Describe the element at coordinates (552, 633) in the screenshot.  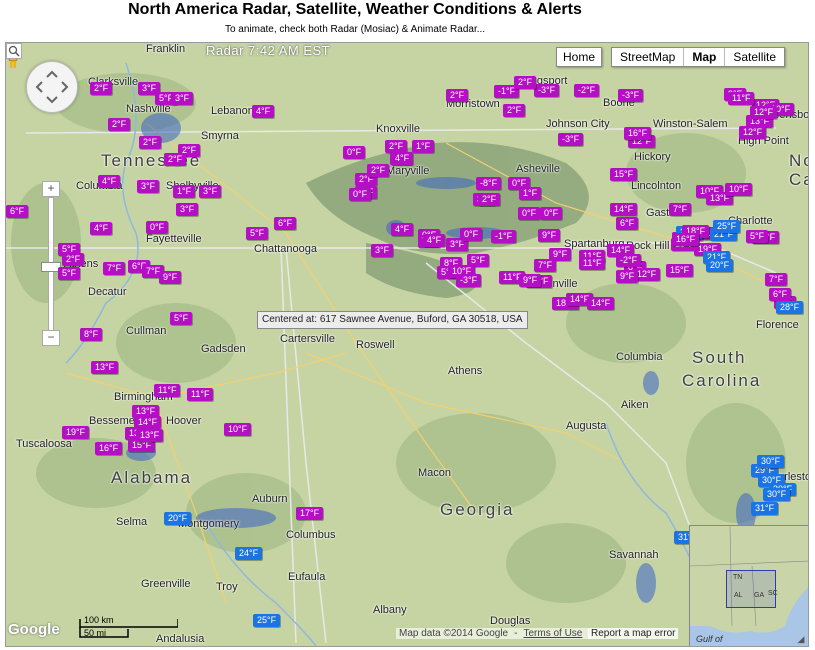
I see `terms-link: Terms of Use` at that location.